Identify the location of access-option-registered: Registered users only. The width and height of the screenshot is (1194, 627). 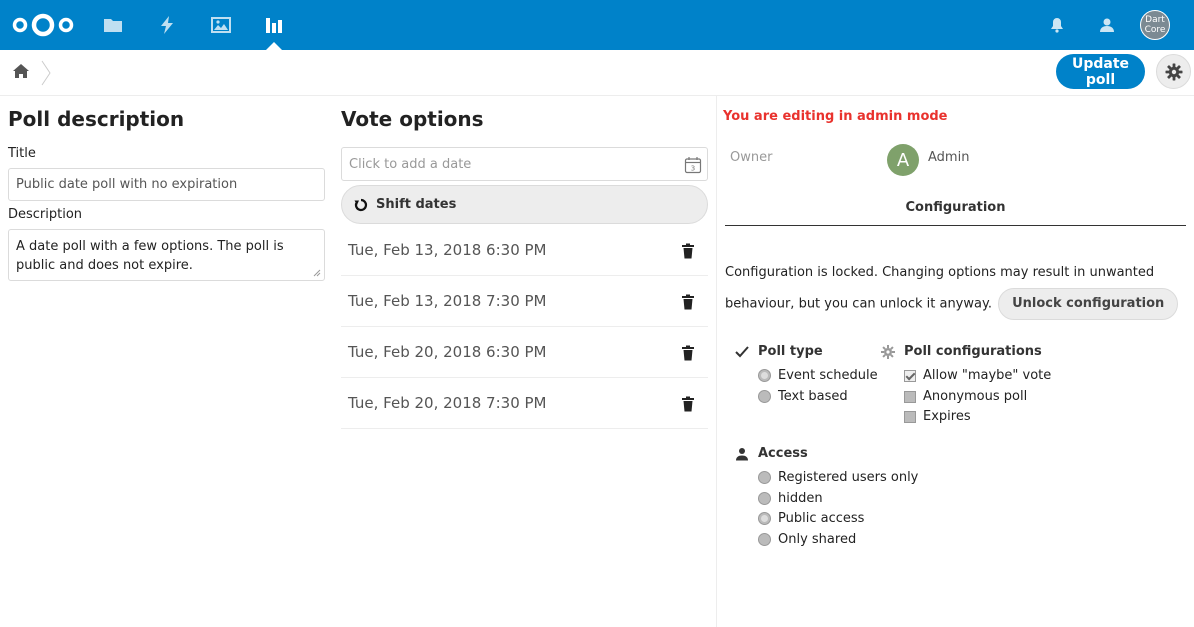
(838, 477).